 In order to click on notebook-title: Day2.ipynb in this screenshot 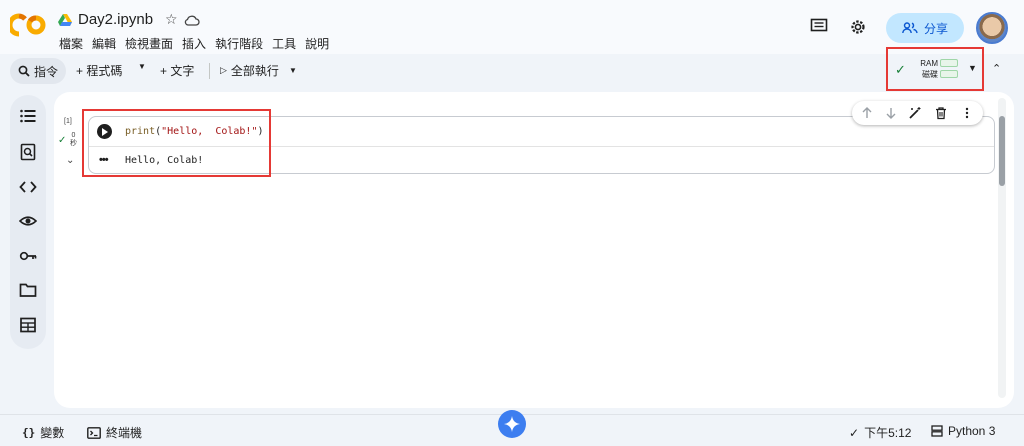, I will do `click(115, 19)`.